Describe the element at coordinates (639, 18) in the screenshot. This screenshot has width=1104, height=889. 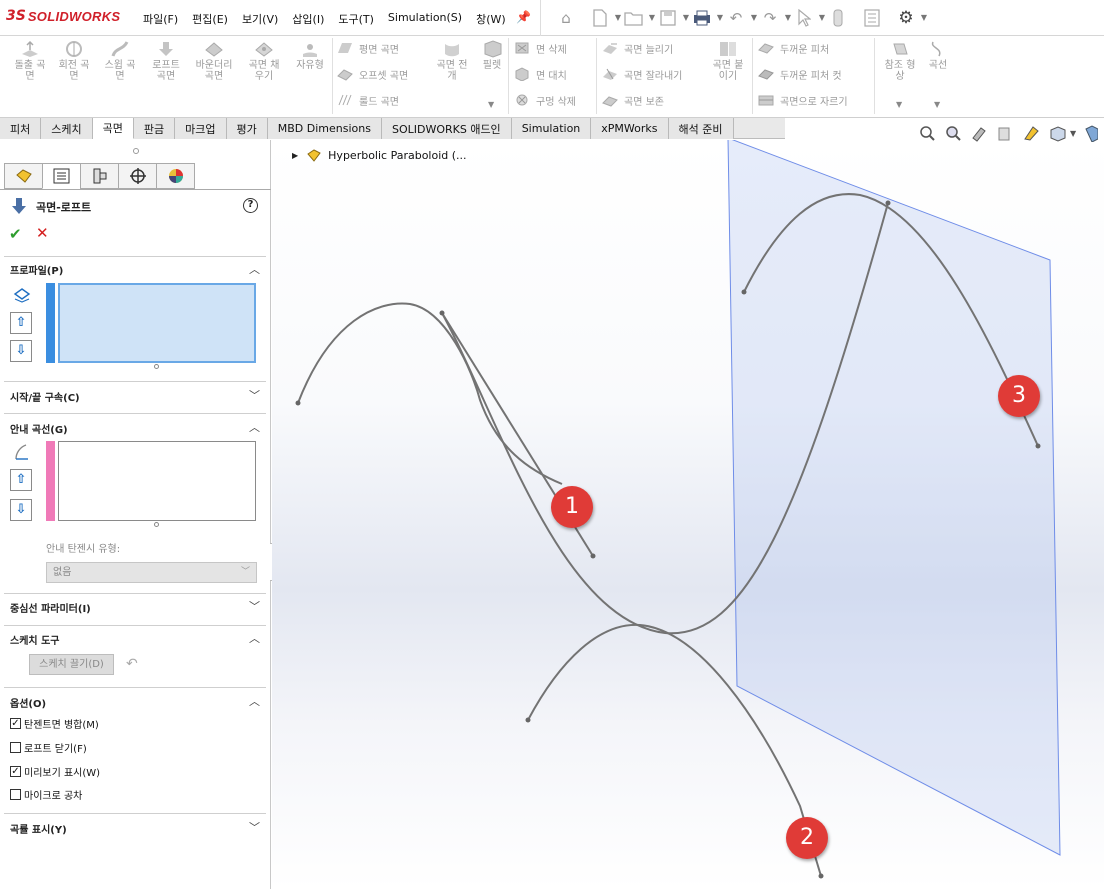
I see `open-folder-icon: ▼` at that location.